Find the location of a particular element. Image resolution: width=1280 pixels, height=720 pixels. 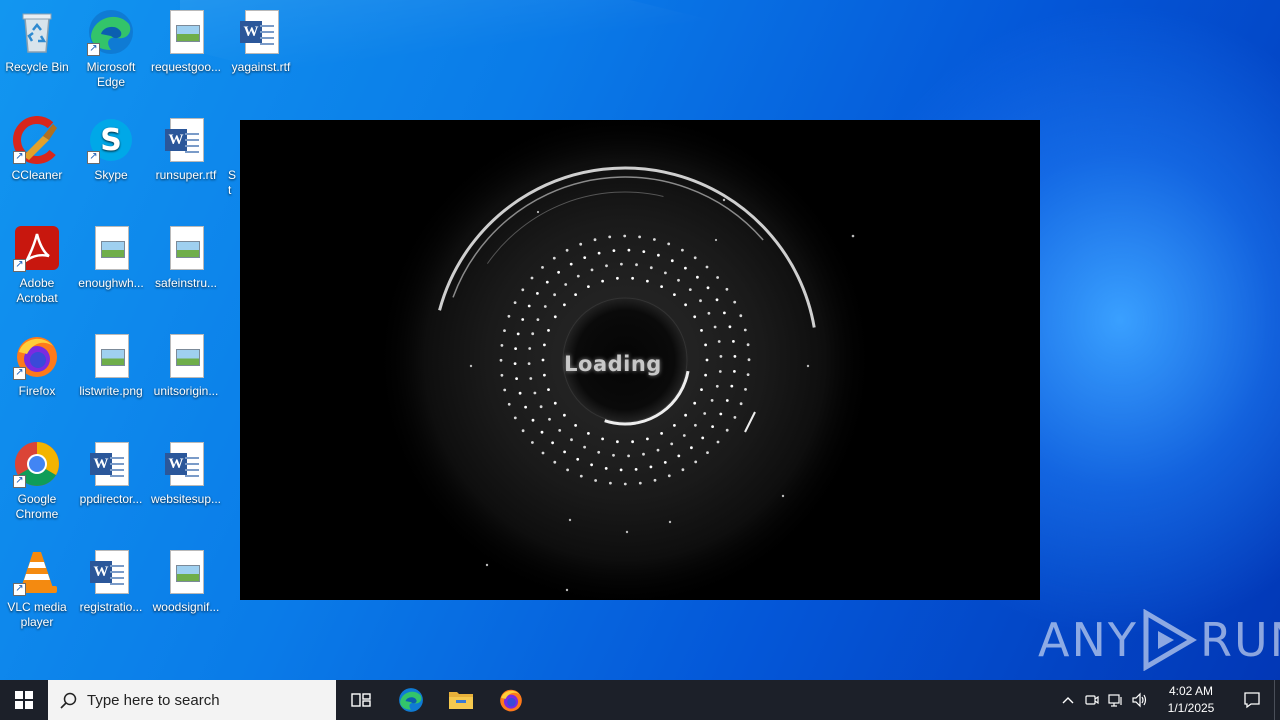

desktop-icon-listwrite: listwrite.png is located at coordinates (111, 365).